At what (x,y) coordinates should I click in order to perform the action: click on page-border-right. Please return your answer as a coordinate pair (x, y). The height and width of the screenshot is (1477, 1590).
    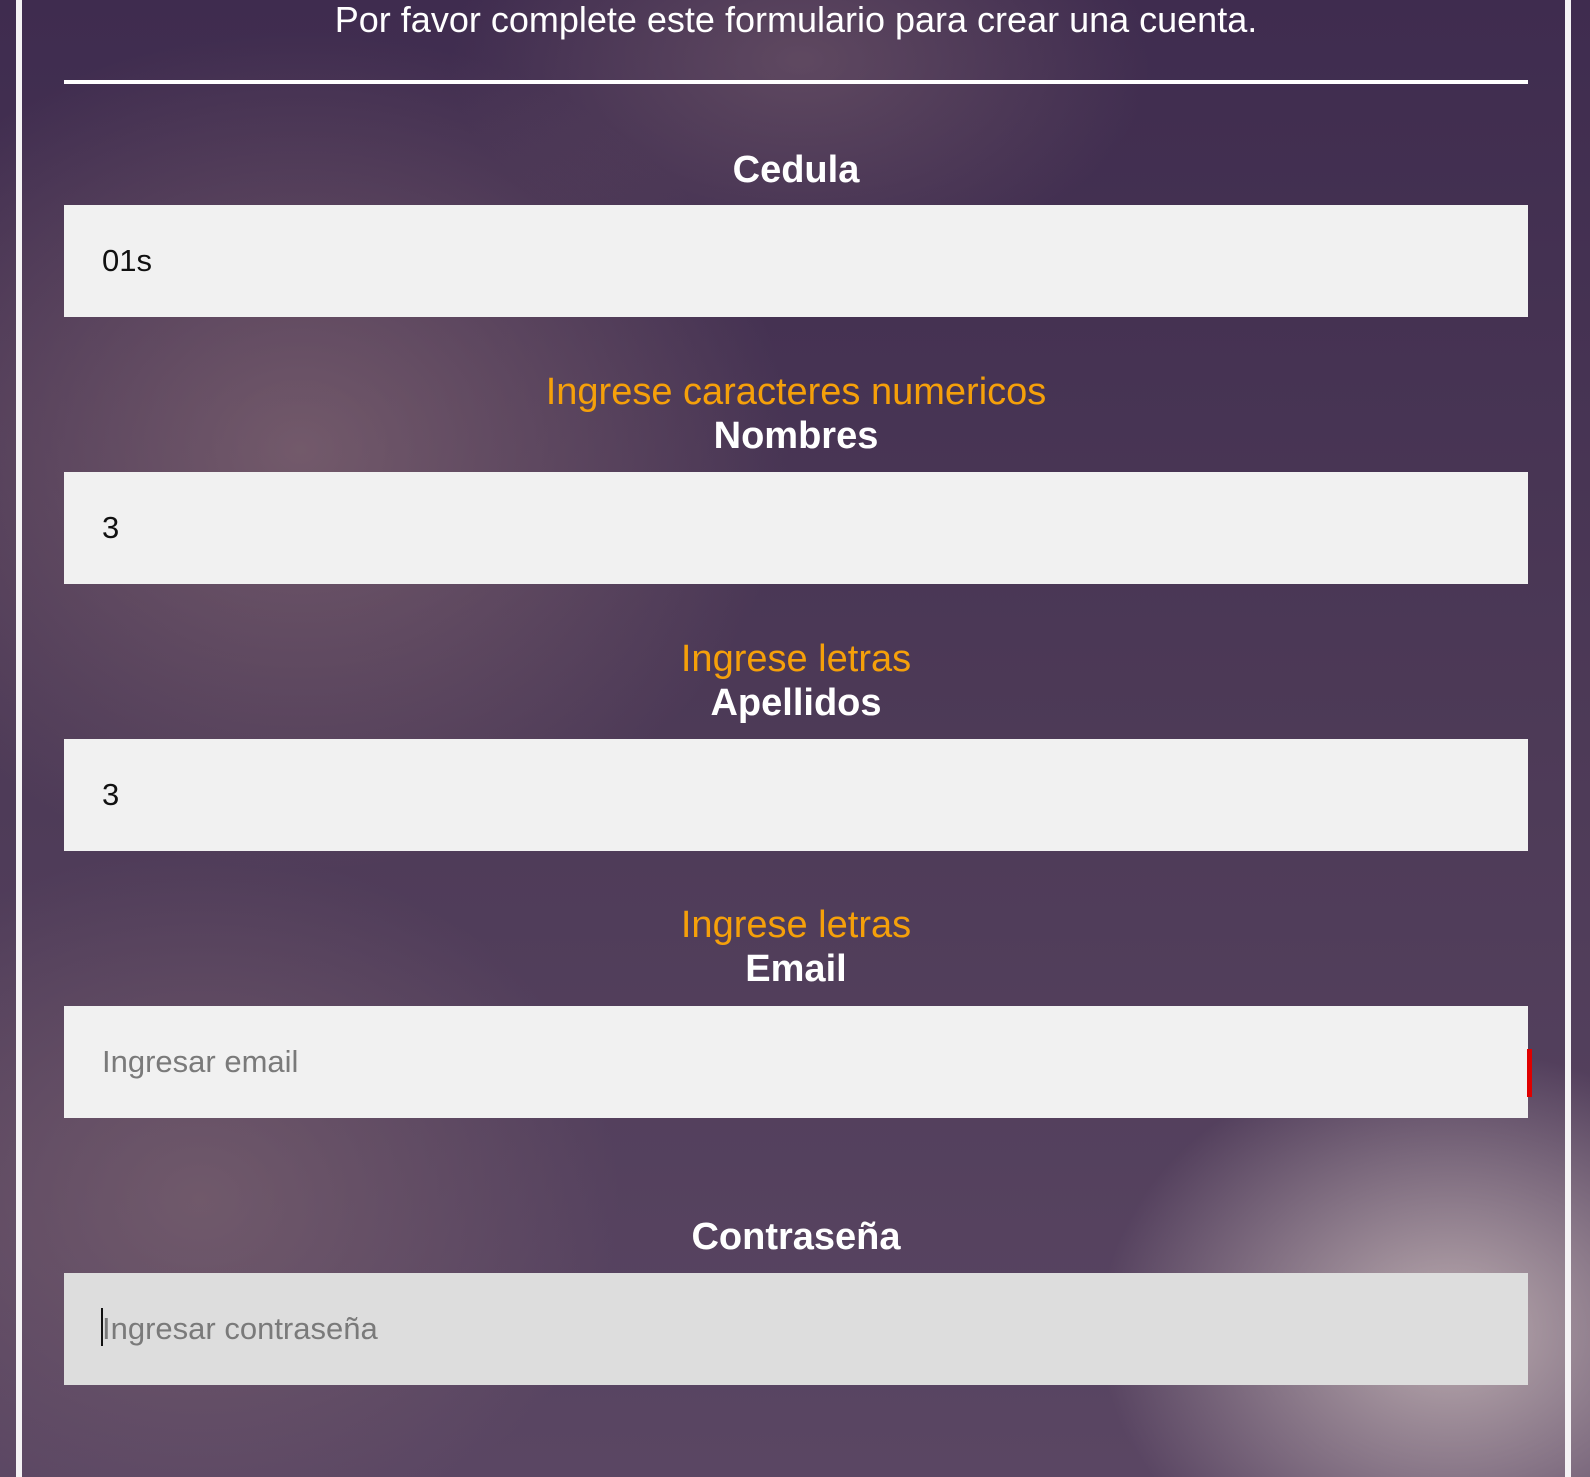
    Looking at the image, I should click on (1568, 738).